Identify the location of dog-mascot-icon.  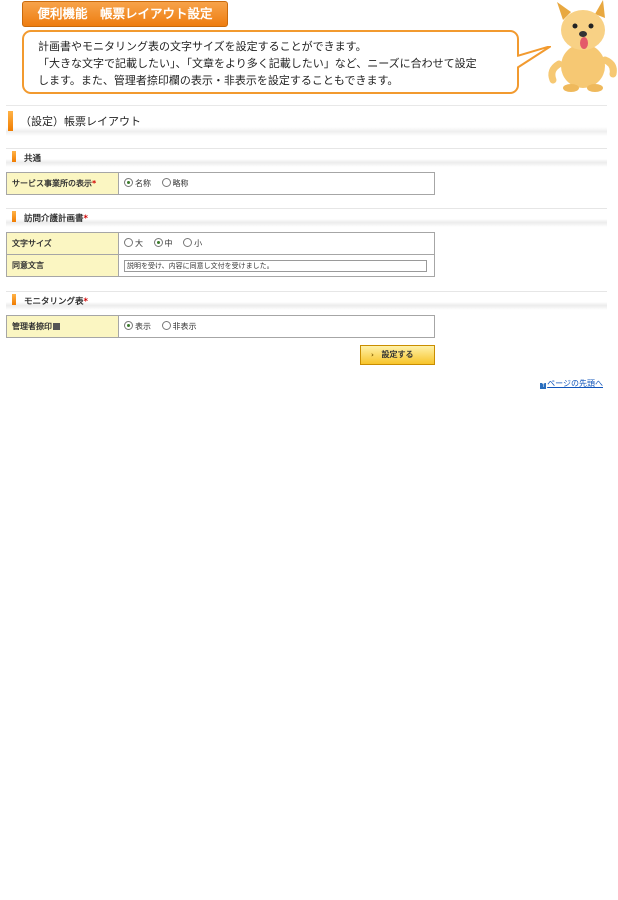
(582, 46).